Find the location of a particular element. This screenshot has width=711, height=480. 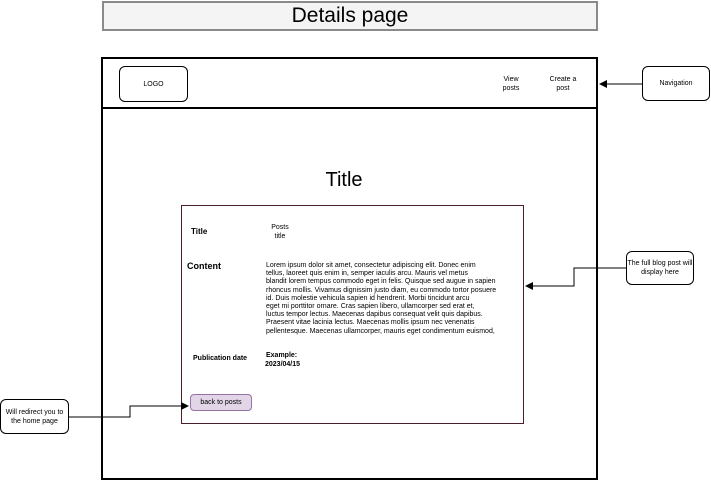

redirect-arrow is located at coordinates (129, 410).